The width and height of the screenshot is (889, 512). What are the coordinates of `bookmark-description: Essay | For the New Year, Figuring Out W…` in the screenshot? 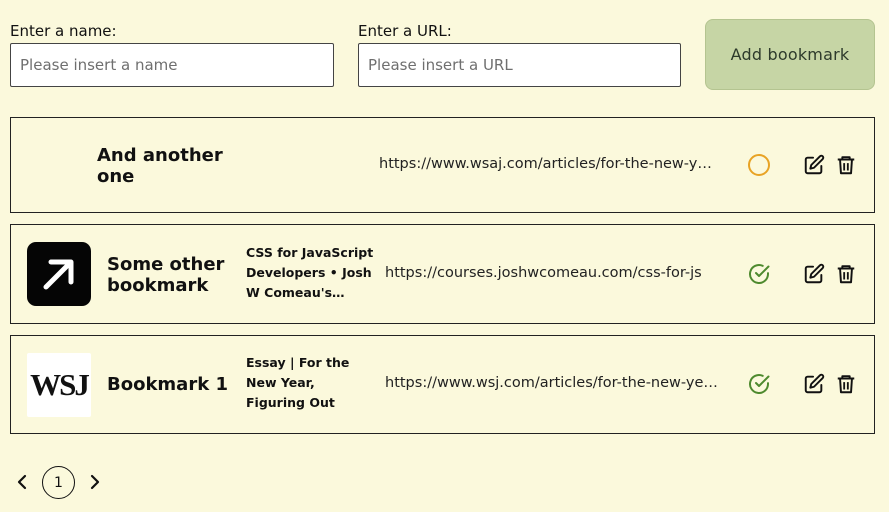 It's located at (298, 382).